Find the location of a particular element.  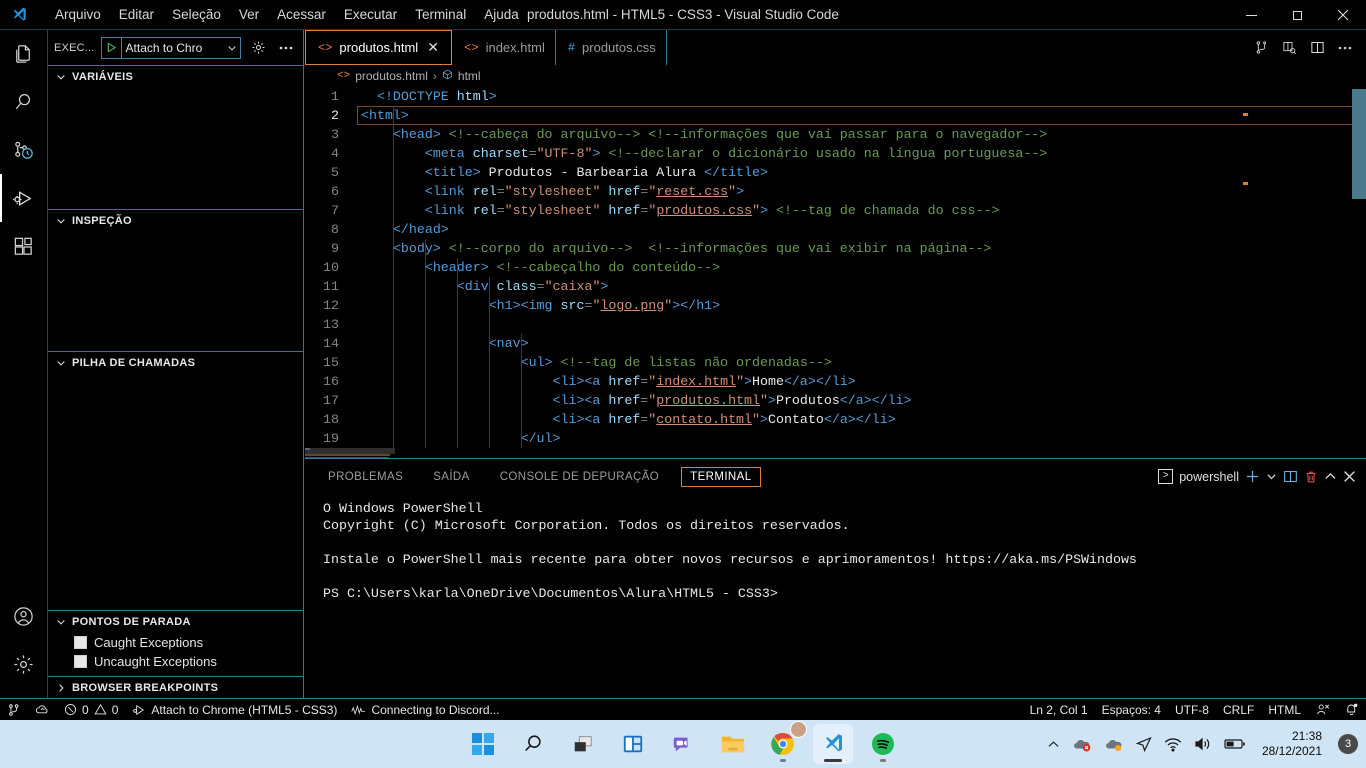

status-problems: 0 0 is located at coordinates (91, 710).